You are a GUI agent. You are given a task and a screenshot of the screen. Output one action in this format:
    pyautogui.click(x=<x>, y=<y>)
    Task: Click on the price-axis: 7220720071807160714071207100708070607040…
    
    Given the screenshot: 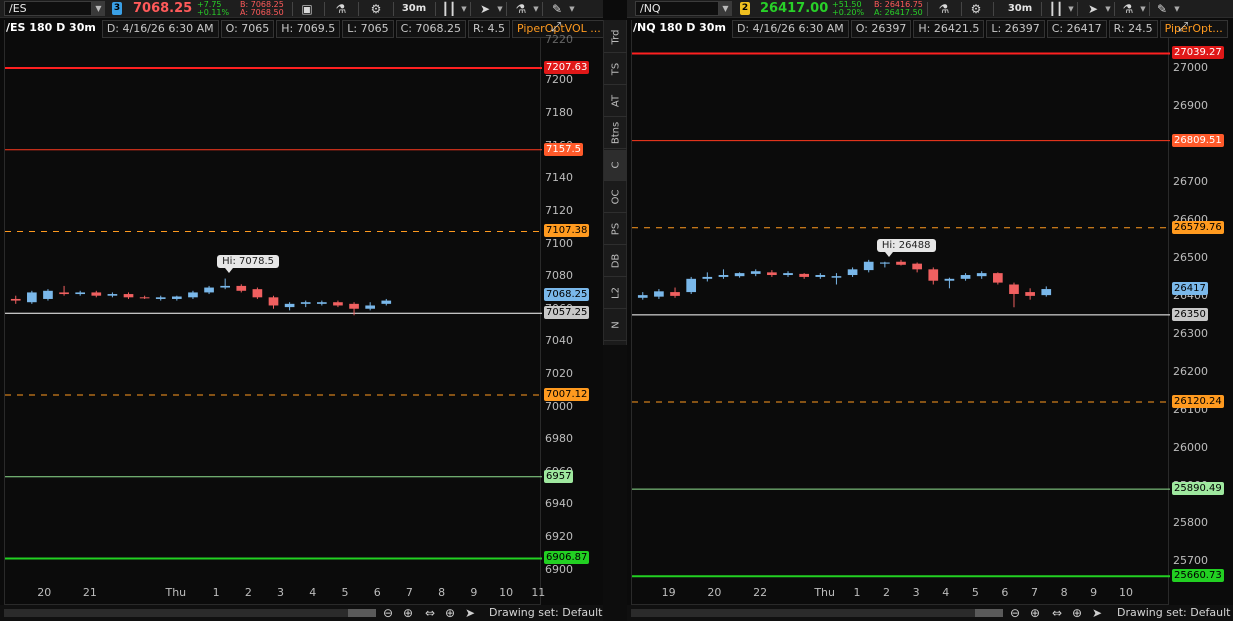 What is the action you would take?
    pyautogui.click(x=573, y=312)
    